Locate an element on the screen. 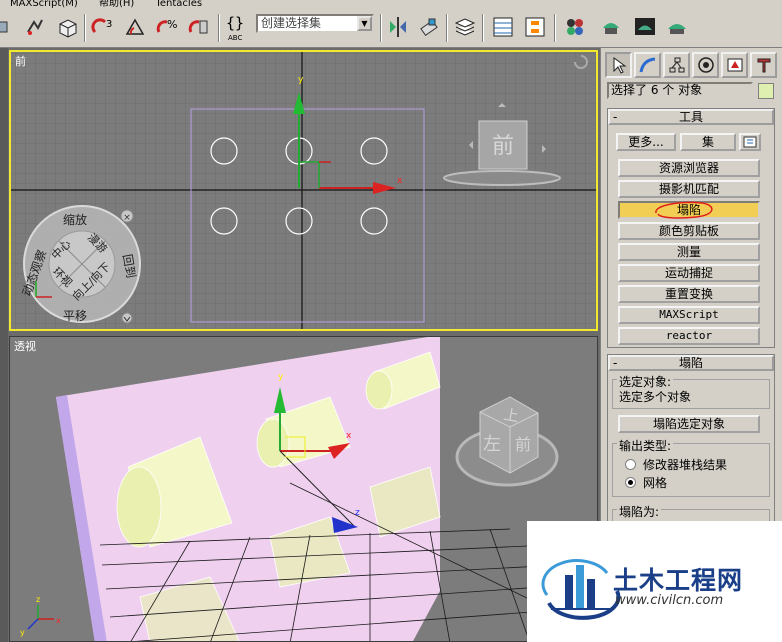  rendered-frame-window-icon is located at coordinates (645, 27).